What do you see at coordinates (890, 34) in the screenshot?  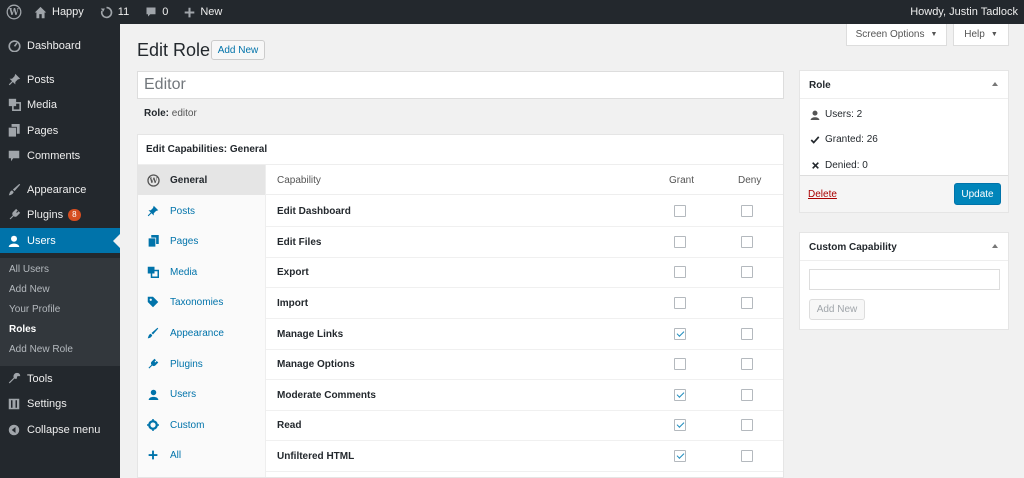 I see `screen-options-label: Screen Options` at bounding box center [890, 34].